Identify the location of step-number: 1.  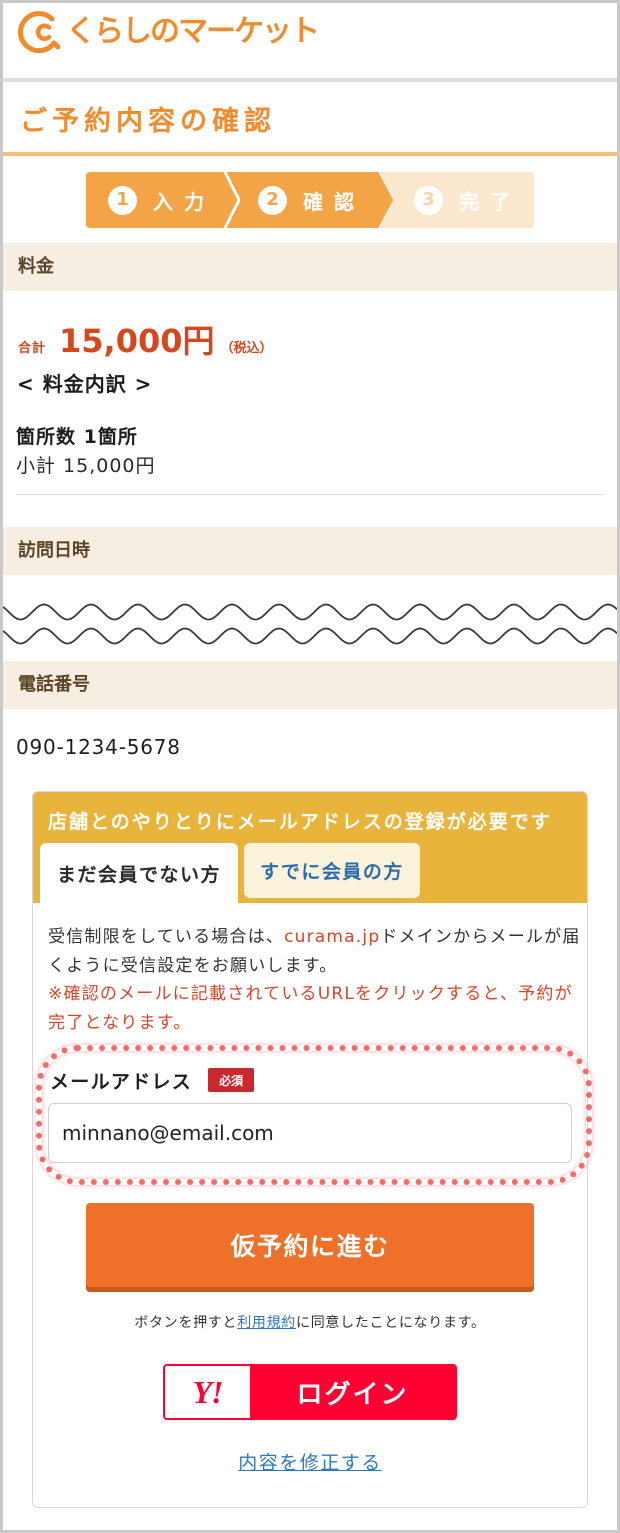
(122, 200).